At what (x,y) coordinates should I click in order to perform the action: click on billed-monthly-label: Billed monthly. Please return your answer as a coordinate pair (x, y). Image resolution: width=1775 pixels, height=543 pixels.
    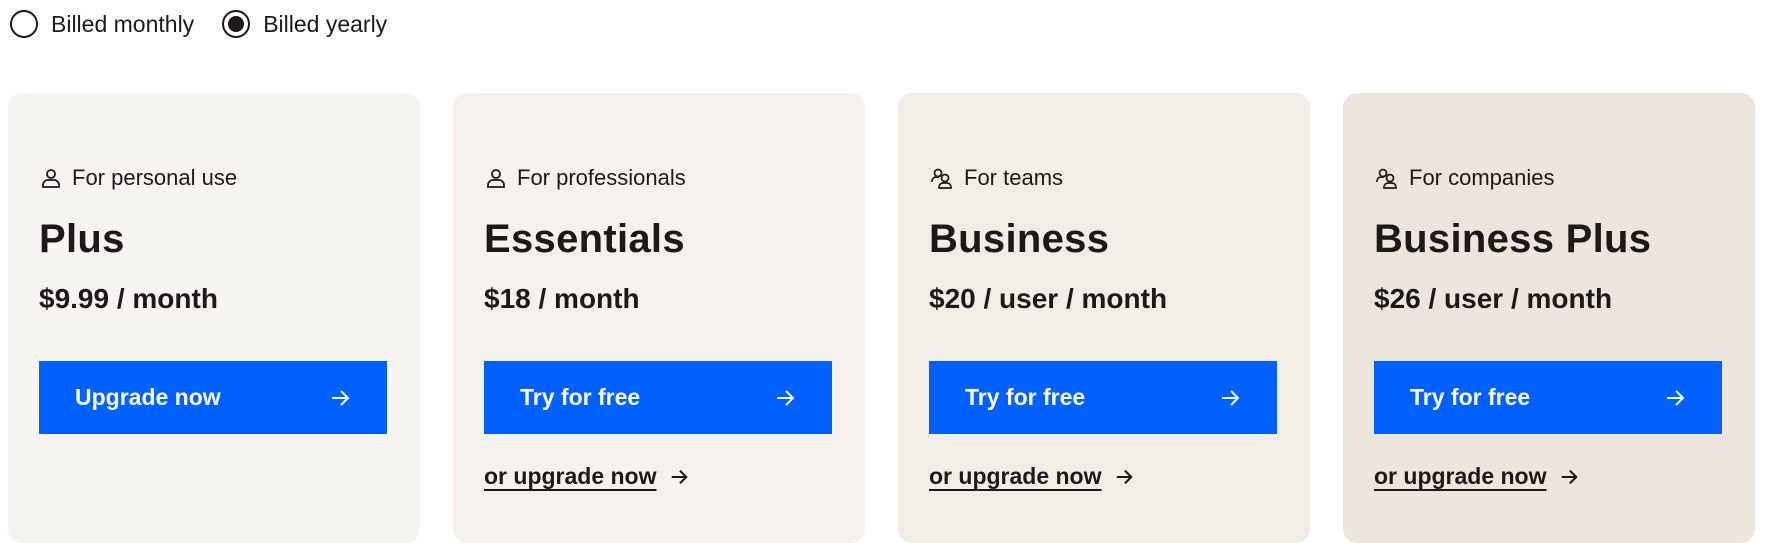
    Looking at the image, I should click on (123, 23).